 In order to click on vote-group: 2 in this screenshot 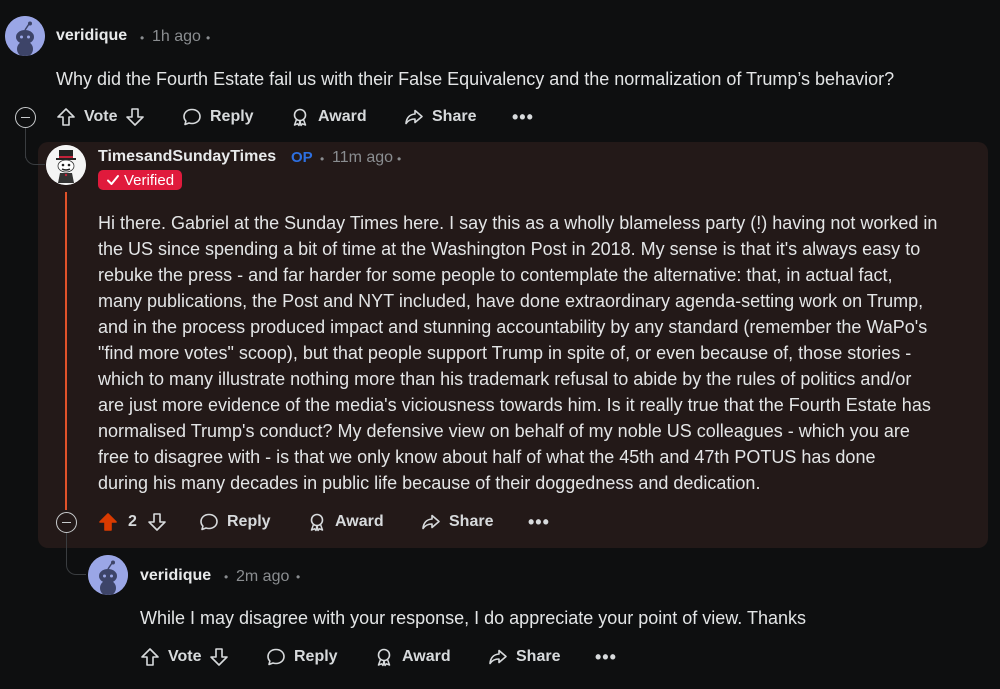, I will do `click(132, 522)`.